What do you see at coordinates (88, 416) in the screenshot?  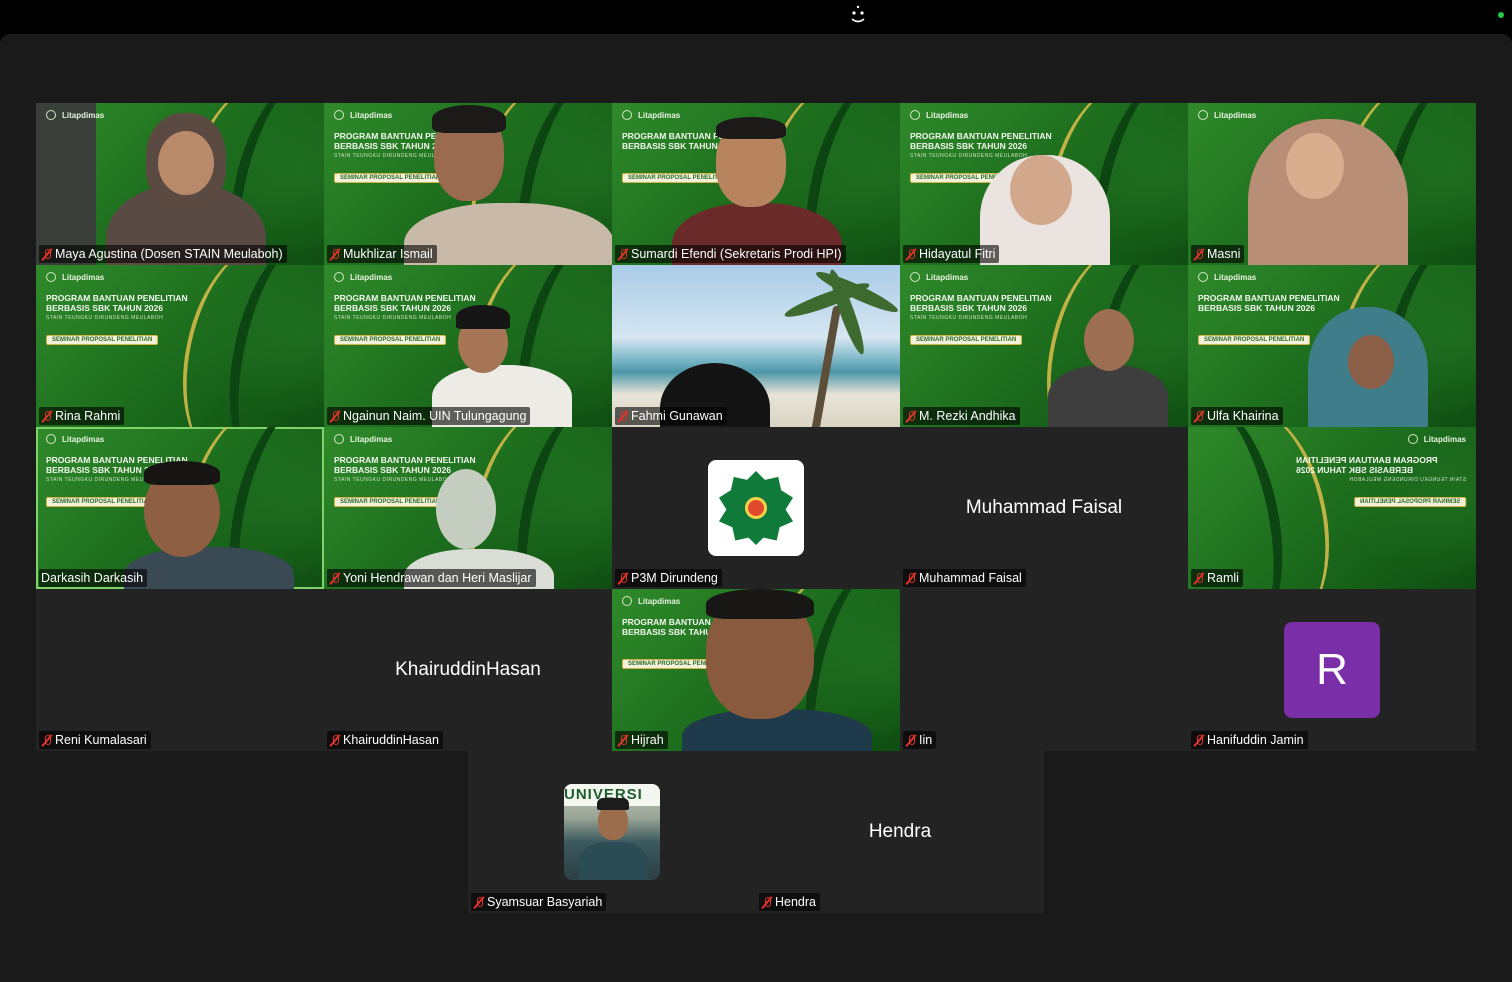 I see `participant-name: Rina Rahmi` at bounding box center [88, 416].